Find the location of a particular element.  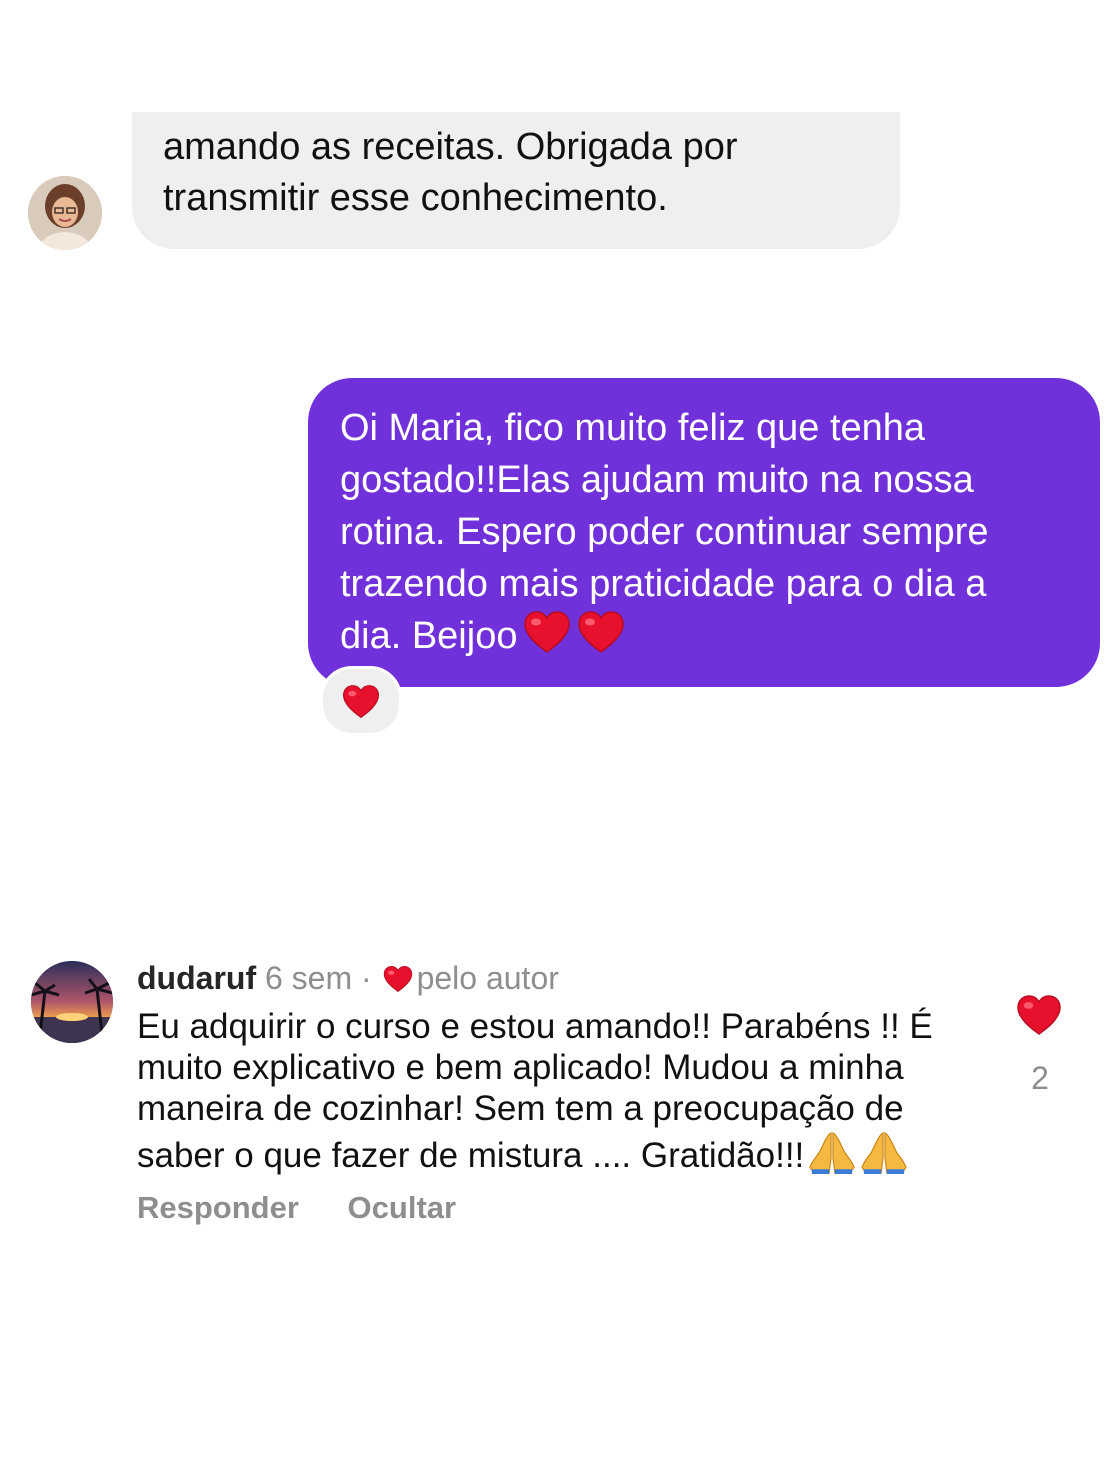

heart-icon is located at coordinates (361, 701).